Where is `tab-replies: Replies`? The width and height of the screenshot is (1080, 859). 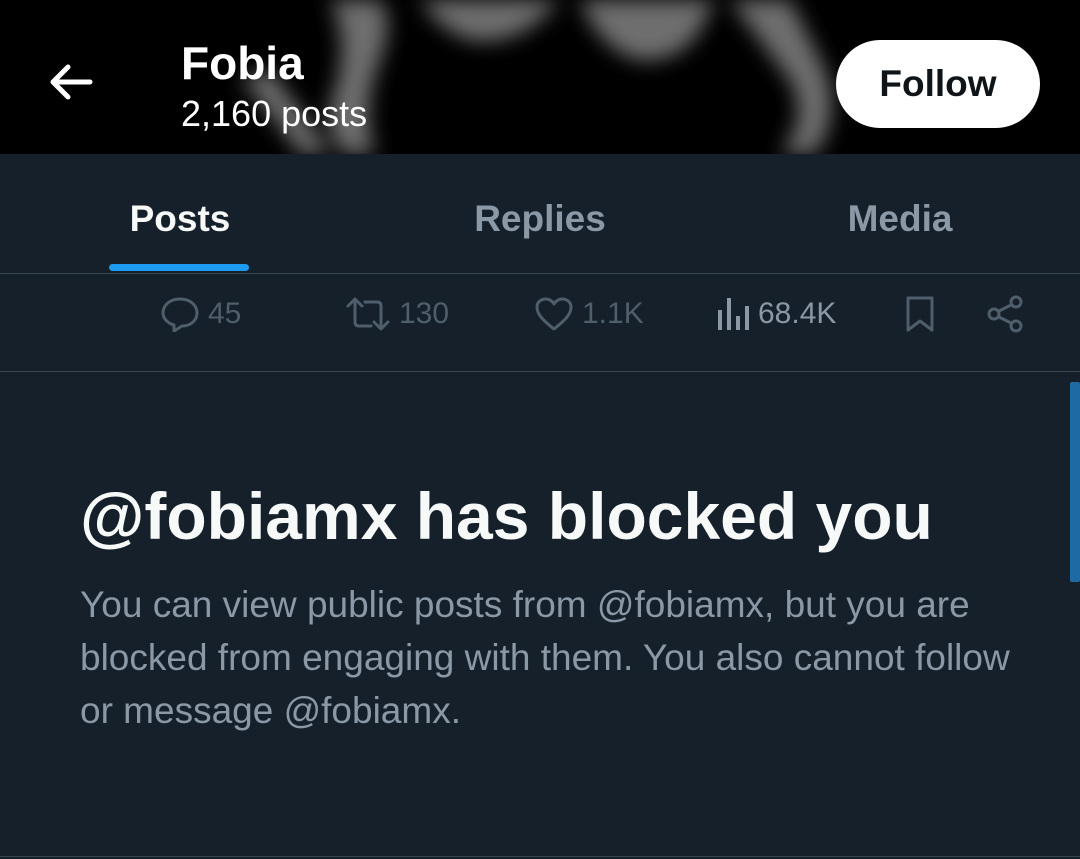
tab-replies: Replies is located at coordinates (540, 213).